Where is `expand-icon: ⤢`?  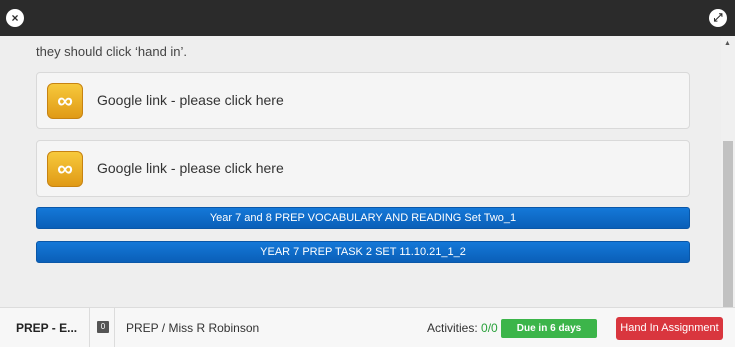 expand-icon: ⤢ is located at coordinates (718, 18).